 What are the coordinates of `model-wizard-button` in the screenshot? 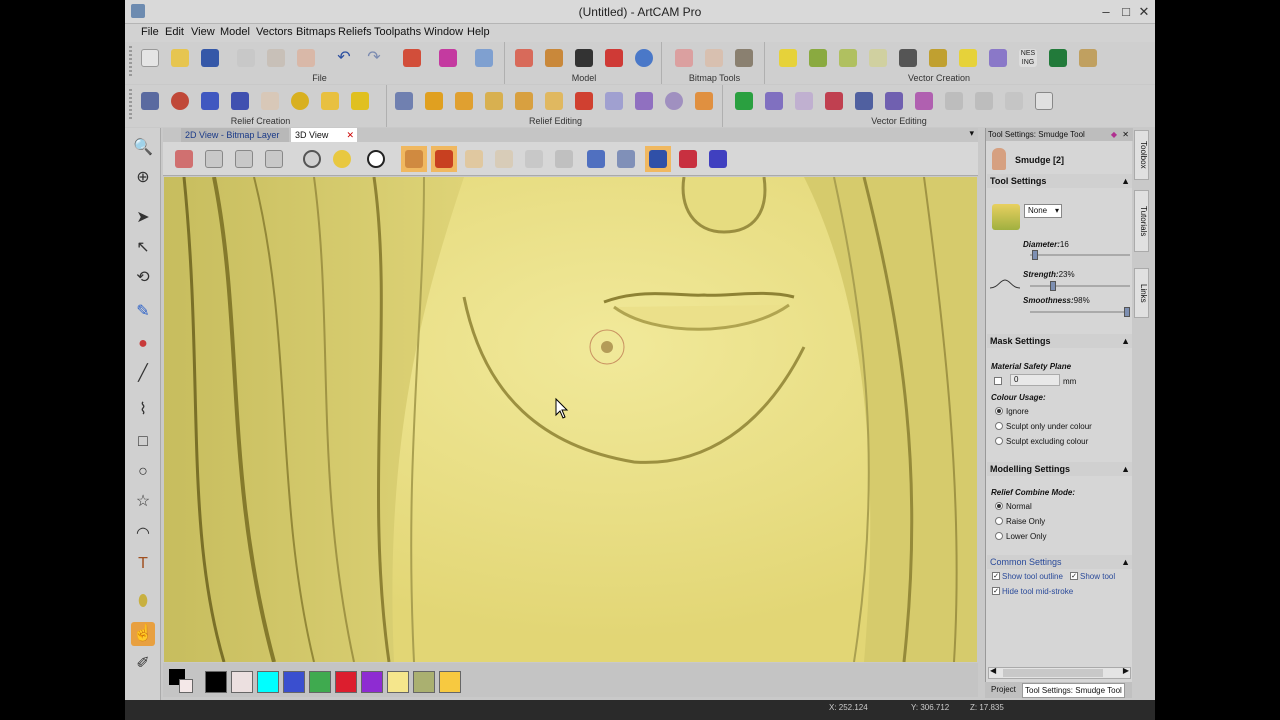 It's located at (484, 58).